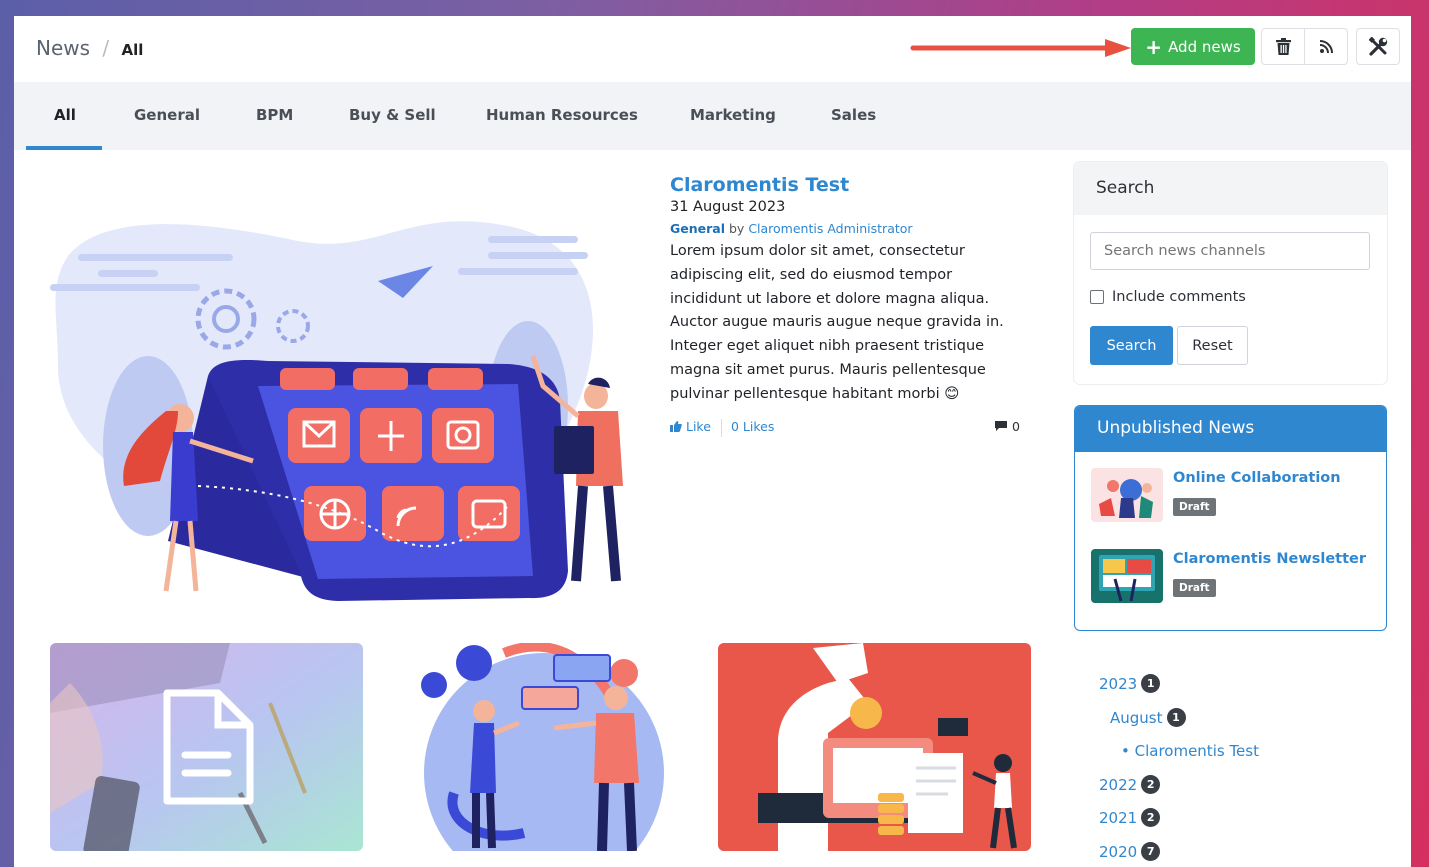 The width and height of the screenshot is (1429, 867). What do you see at coordinates (1204, 46) in the screenshot?
I see `add-news-label: Add news` at bounding box center [1204, 46].